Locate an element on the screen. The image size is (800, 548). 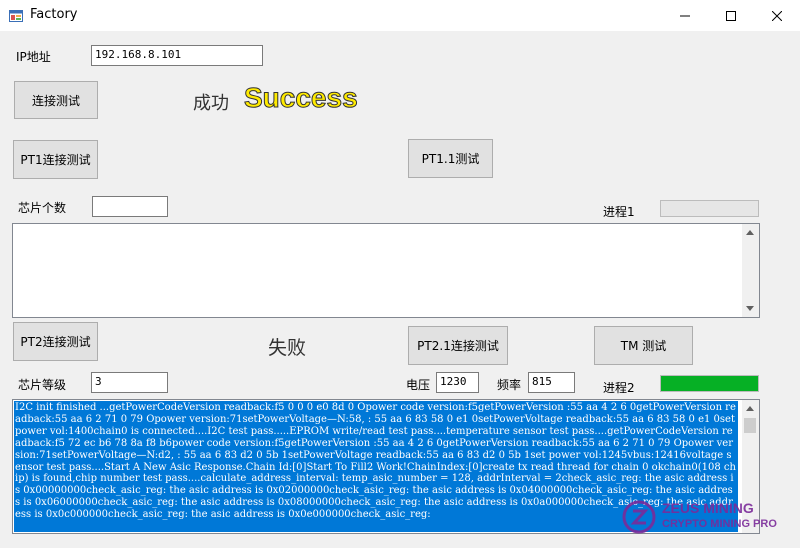
progress2-fill is located at coordinates (709, 383).